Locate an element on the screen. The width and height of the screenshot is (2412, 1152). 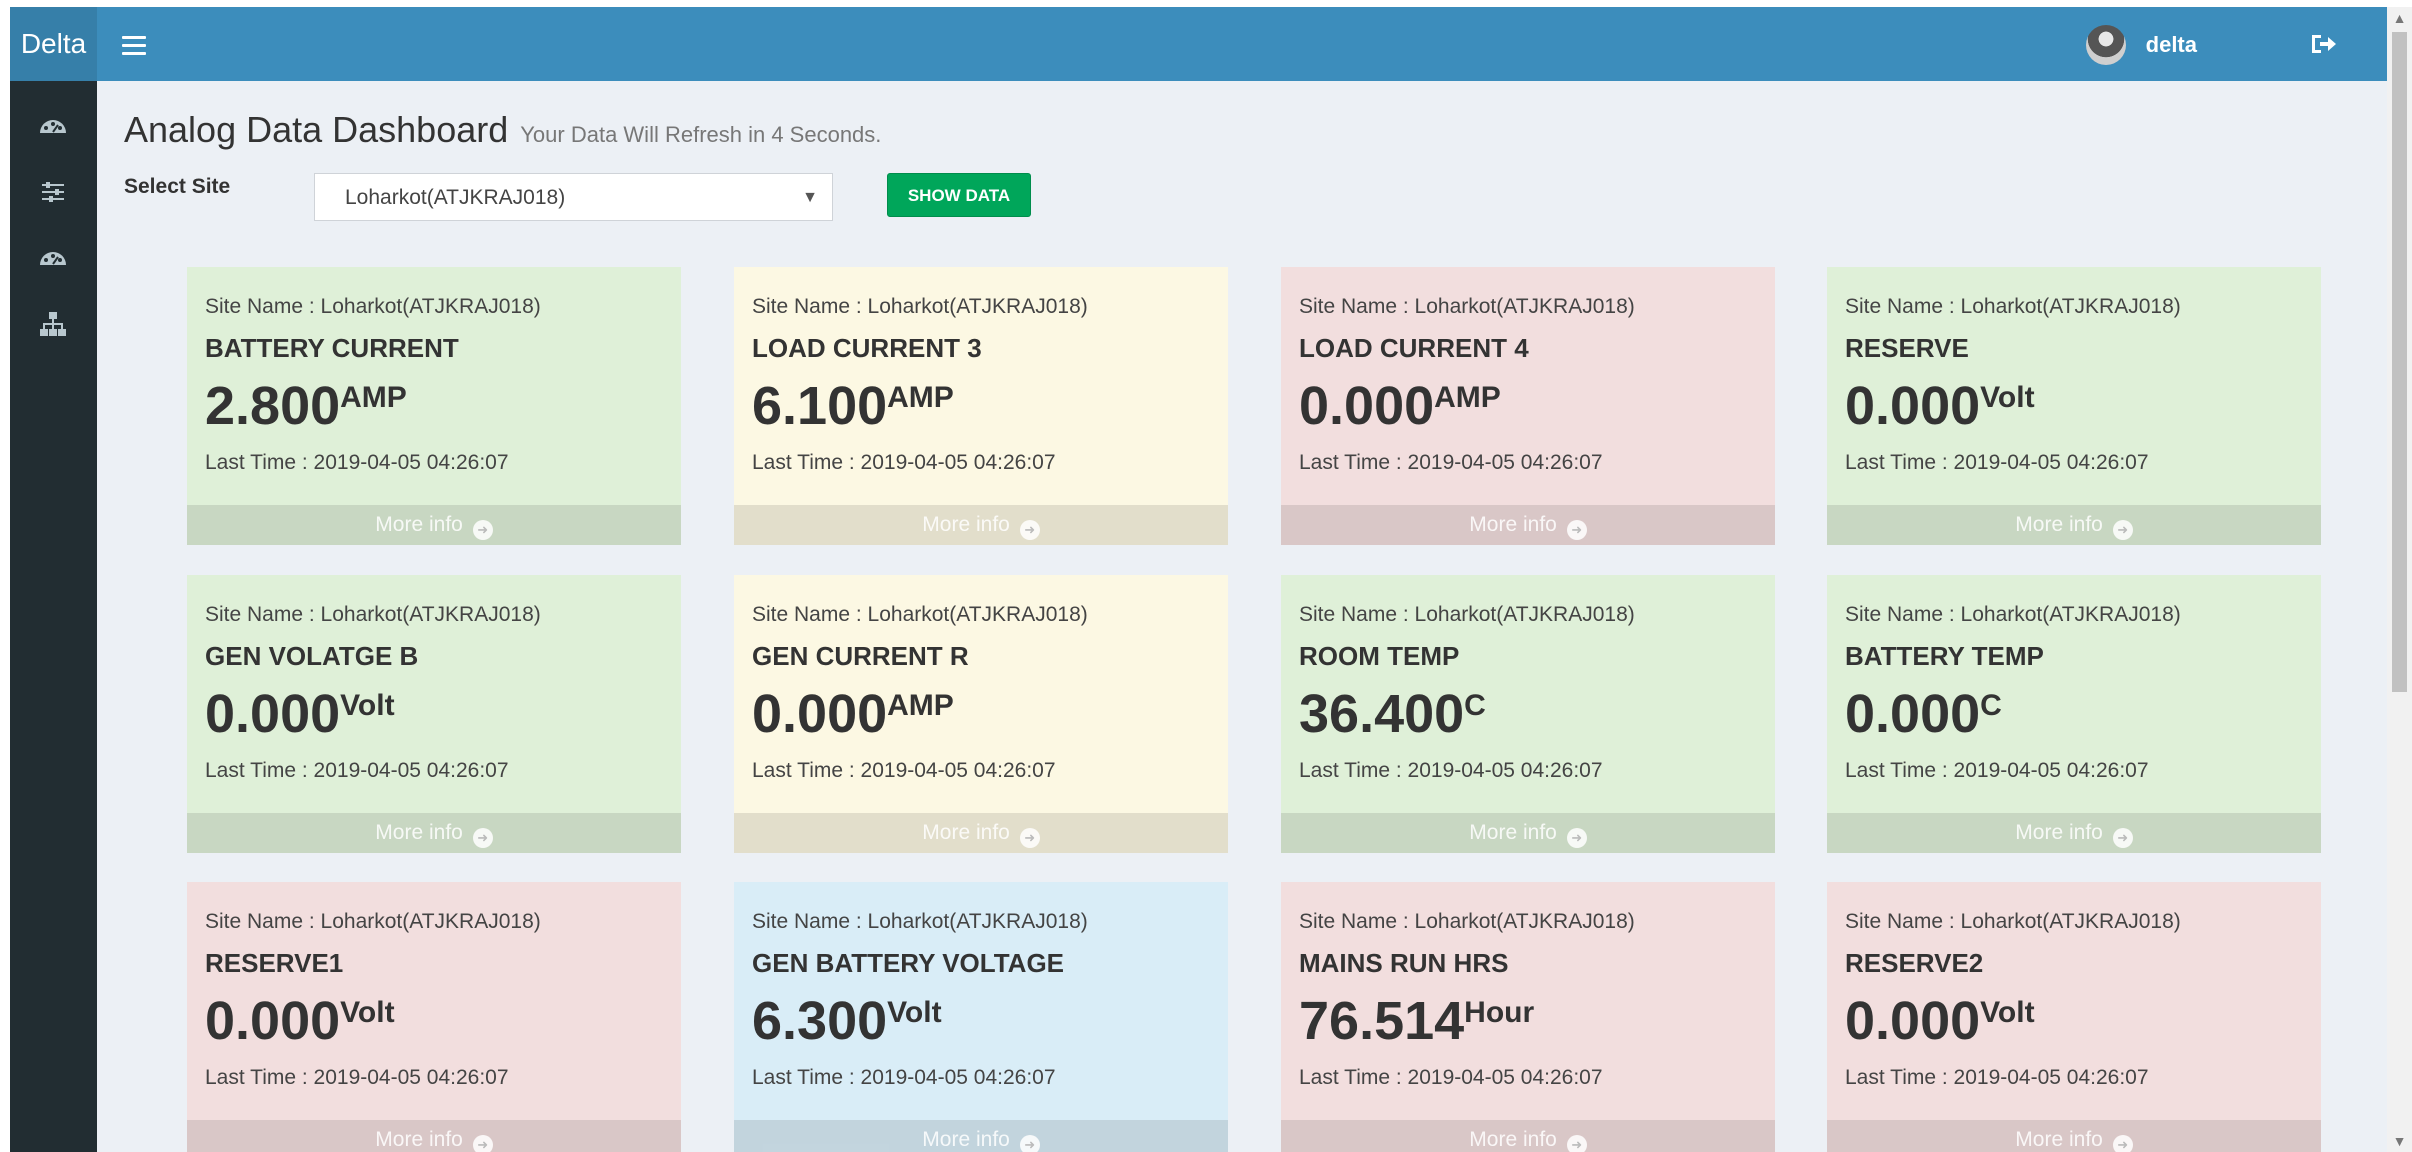
card-parameter-name: MAINS RUN HRS is located at coordinates (1404, 963).